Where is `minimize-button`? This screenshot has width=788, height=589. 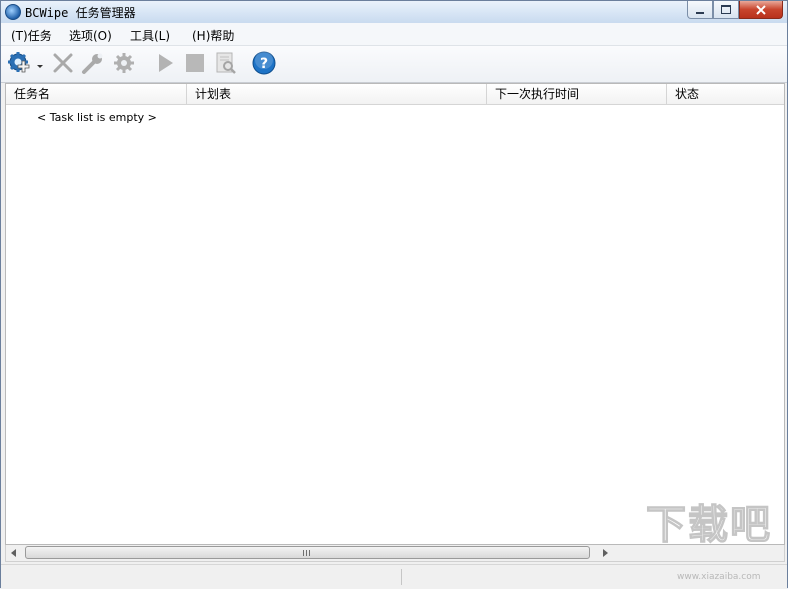 minimize-button is located at coordinates (700, 10).